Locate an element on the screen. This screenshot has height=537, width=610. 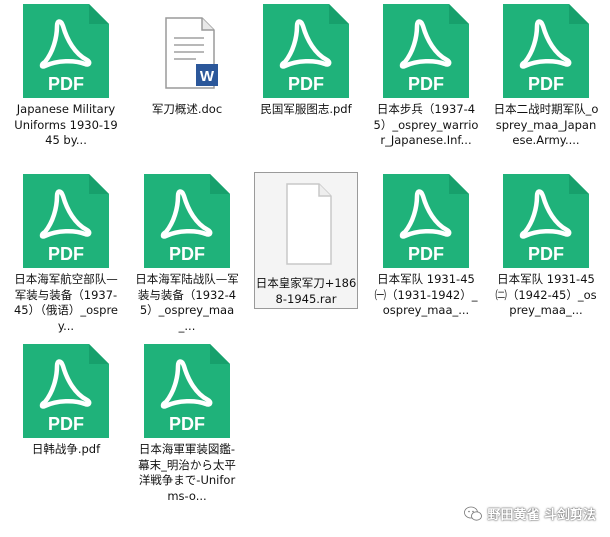
wechat-icon is located at coordinates (473, 513).